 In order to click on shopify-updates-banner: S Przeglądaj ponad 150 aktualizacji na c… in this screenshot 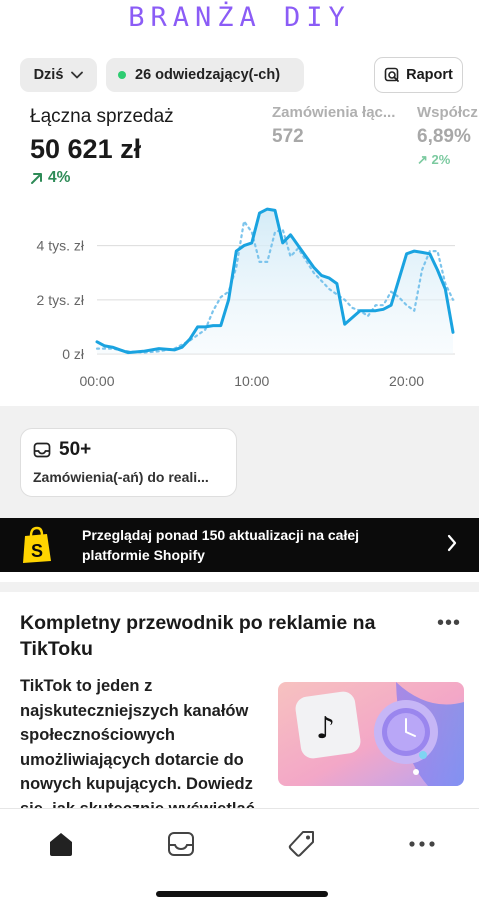, I will do `click(239, 545)`.